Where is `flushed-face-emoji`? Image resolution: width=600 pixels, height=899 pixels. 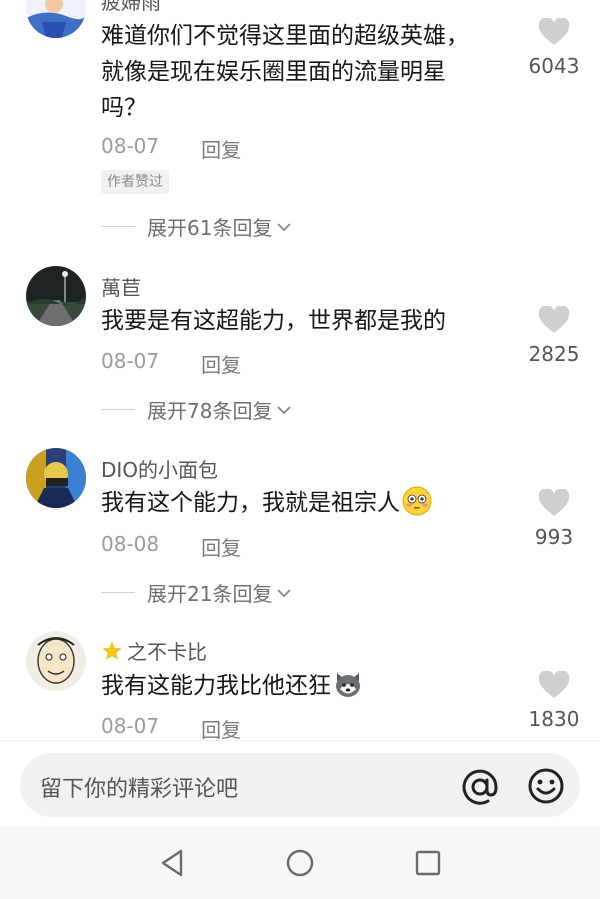 flushed-face-emoji is located at coordinates (417, 501).